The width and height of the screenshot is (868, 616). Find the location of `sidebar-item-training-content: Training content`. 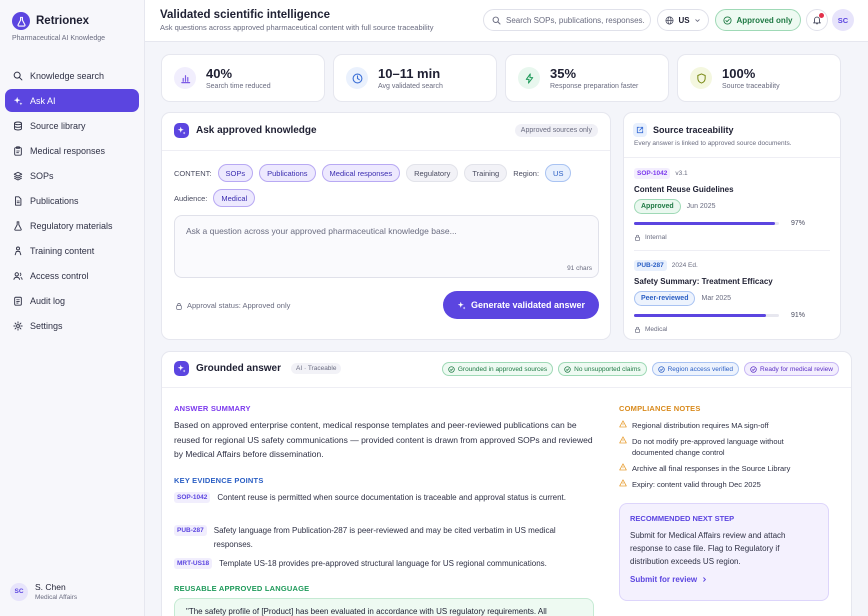

sidebar-item-training-content: Training content is located at coordinates (72, 251).